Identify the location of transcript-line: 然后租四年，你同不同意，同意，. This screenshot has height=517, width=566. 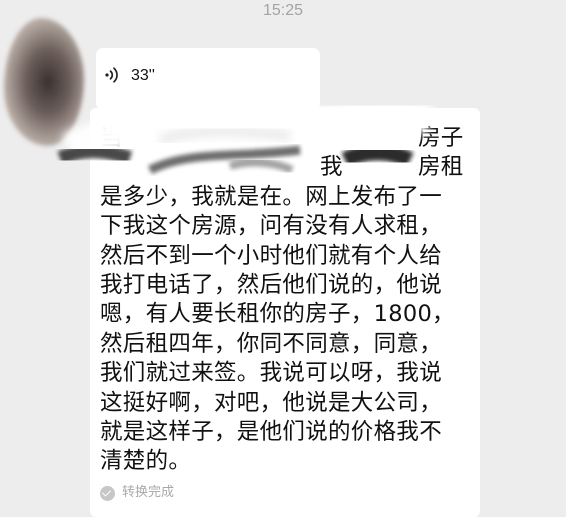
(271, 343).